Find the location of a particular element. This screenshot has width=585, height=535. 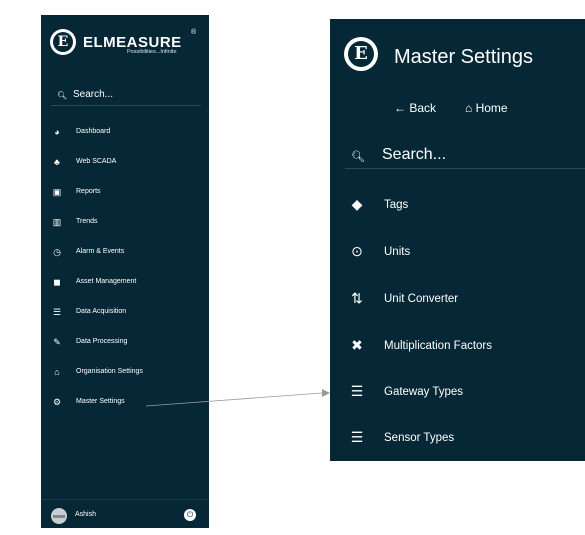

sidebar-item-data-acquisition: ☰ Data Acquisition is located at coordinates (126, 314).